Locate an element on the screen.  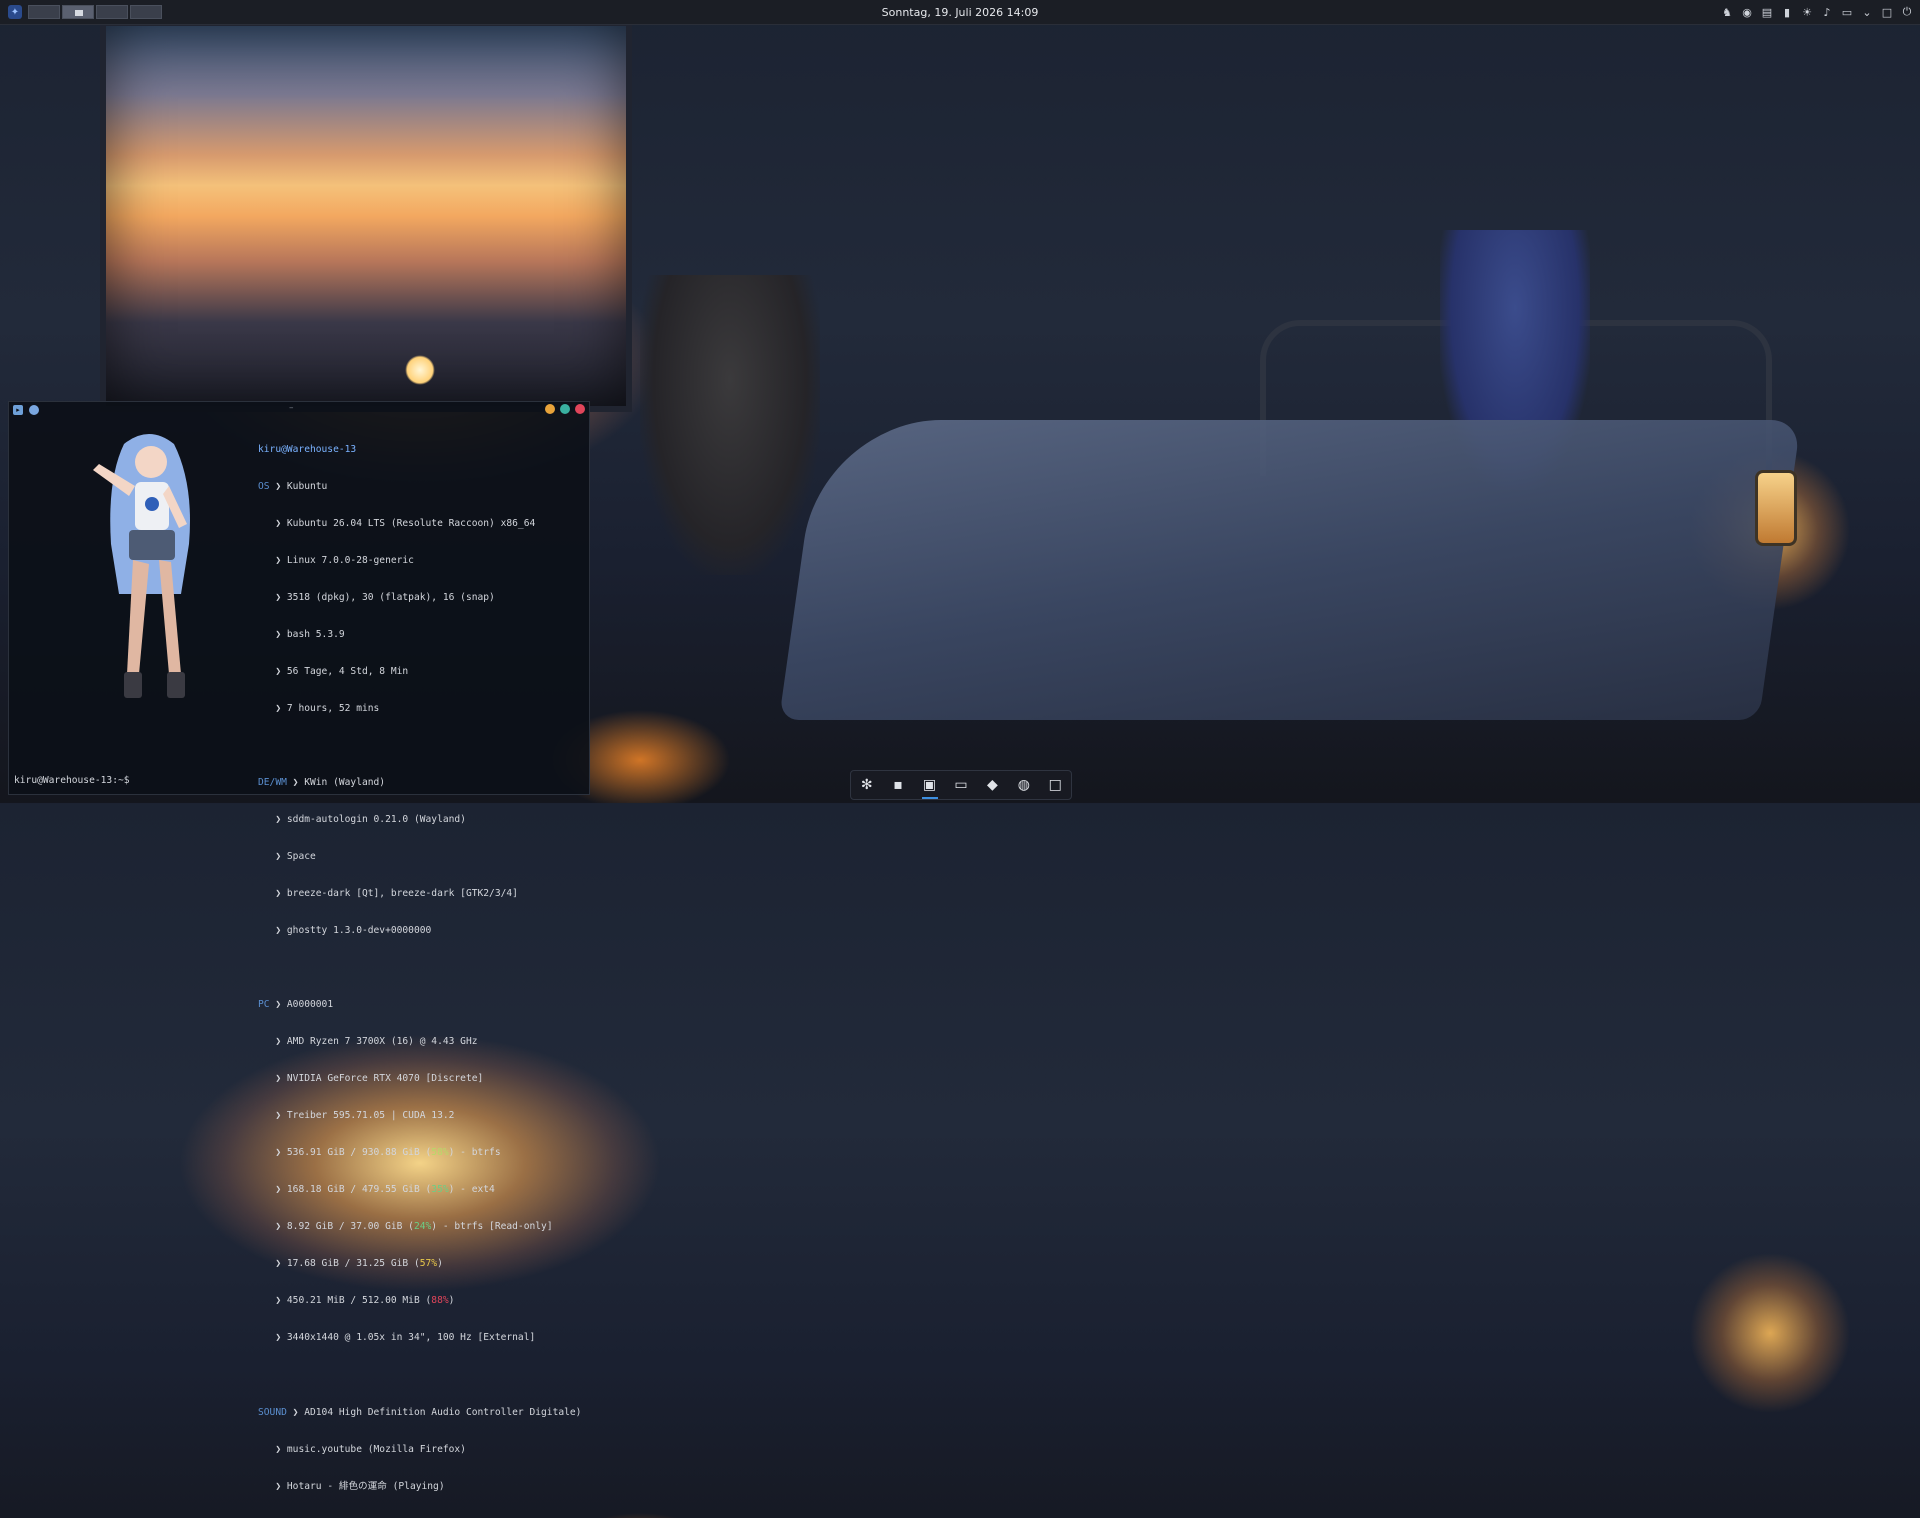
info-row: ❯ 7 hours, 52 mins is located at coordinates (324, 708).